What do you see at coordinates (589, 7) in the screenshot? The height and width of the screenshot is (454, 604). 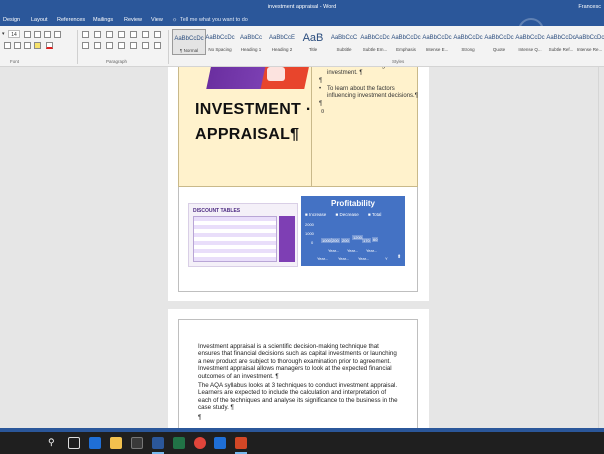 I see `user-name: Francesc` at bounding box center [589, 7].